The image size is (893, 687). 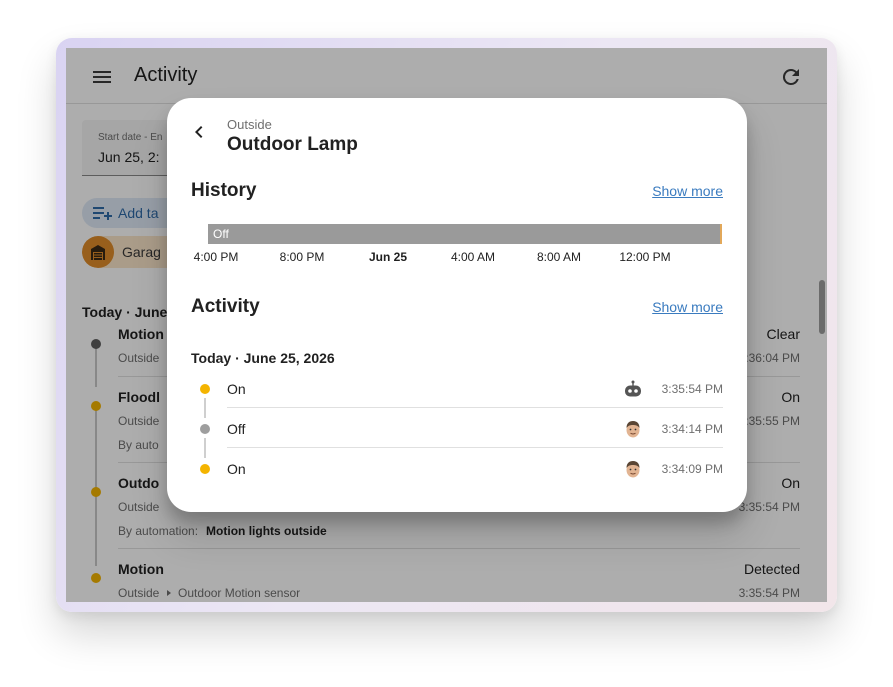 What do you see at coordinates (687, 307) in the screenshot?
I see `activity-show-more-link: Show more` at bounding box center [687, 307].